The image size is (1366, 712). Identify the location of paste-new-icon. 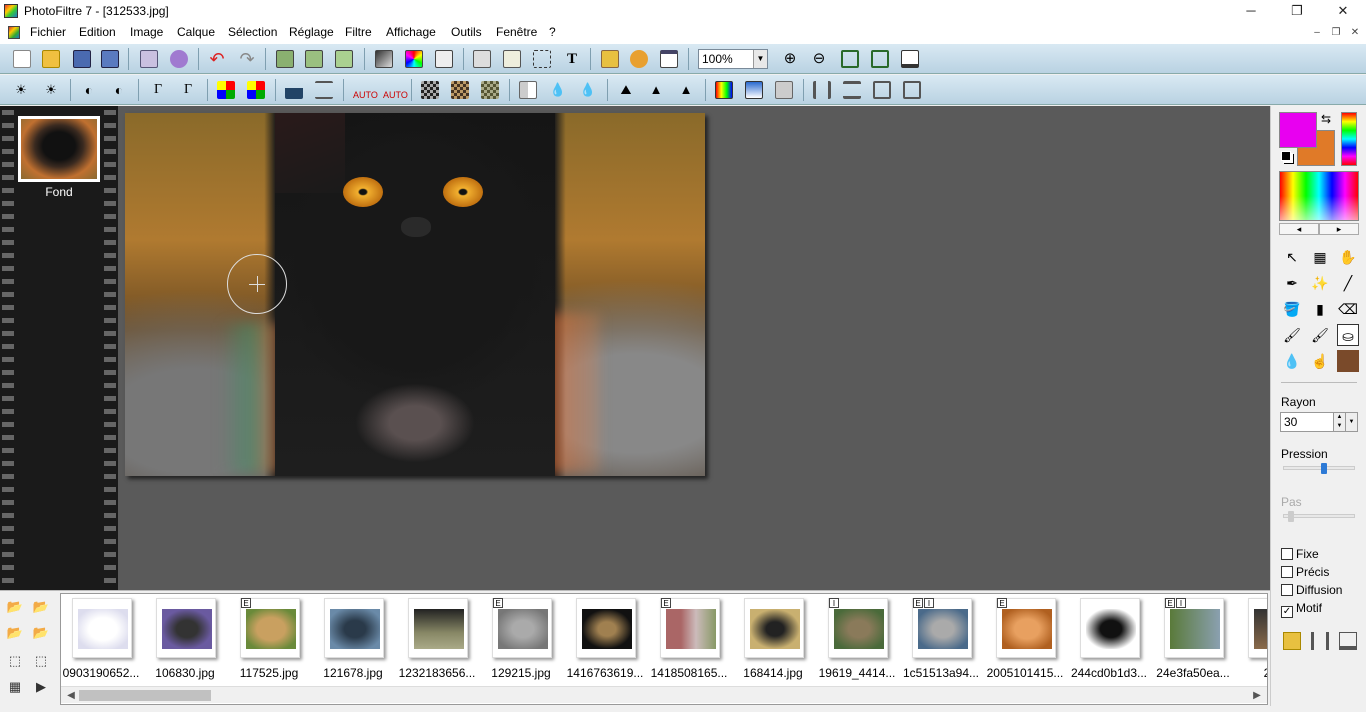
(344, 59).